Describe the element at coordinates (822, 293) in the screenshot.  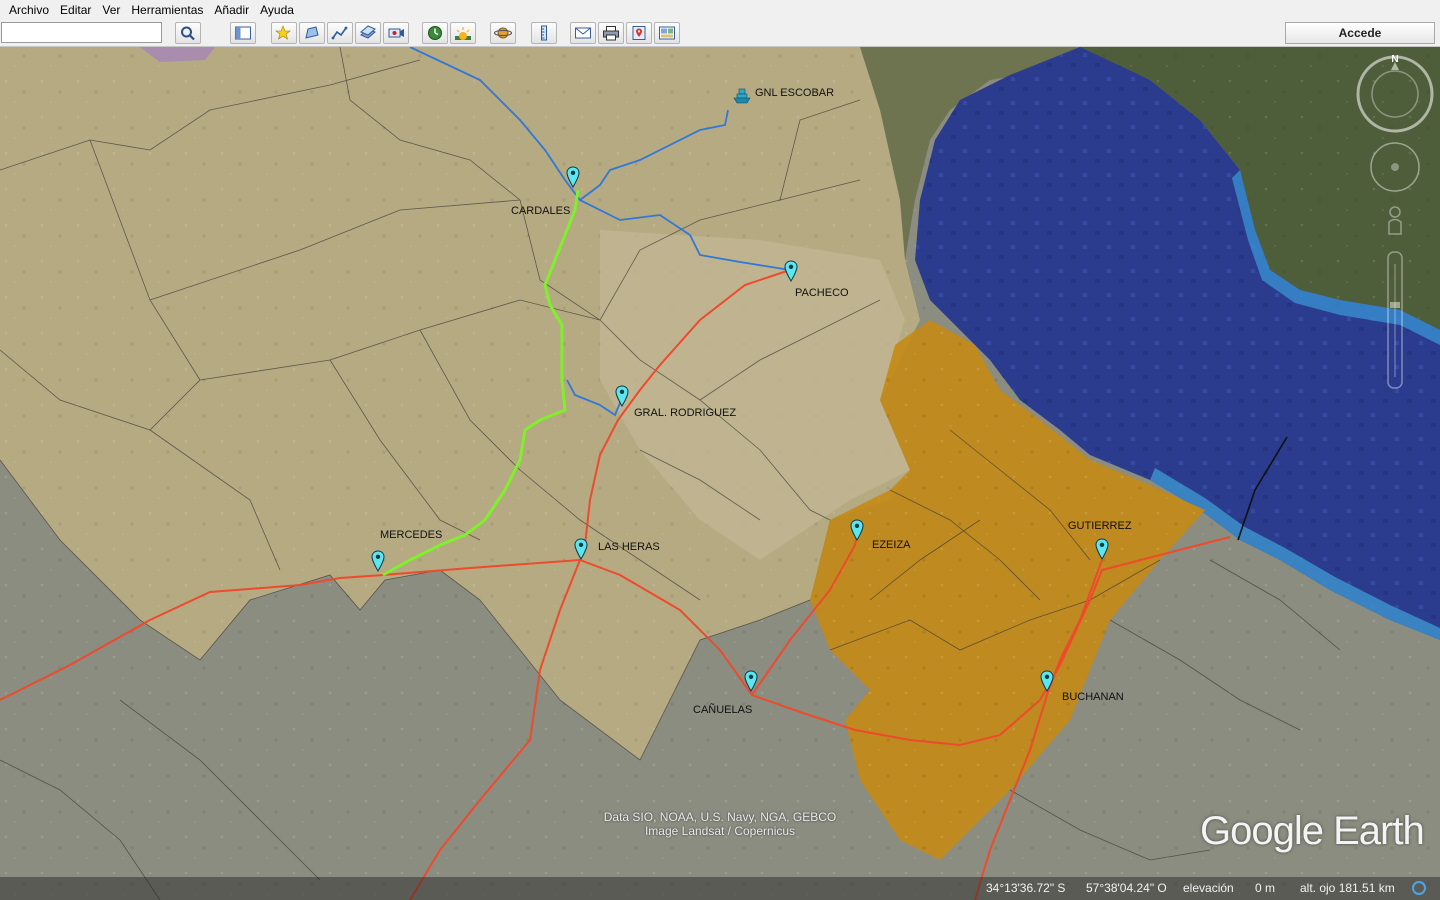
I see `pacheco-label: PACHECO` at that location.